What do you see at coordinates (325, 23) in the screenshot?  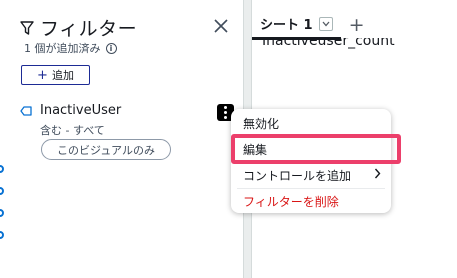 I see `chevron-down-icon` at bounding box center [325, 23].